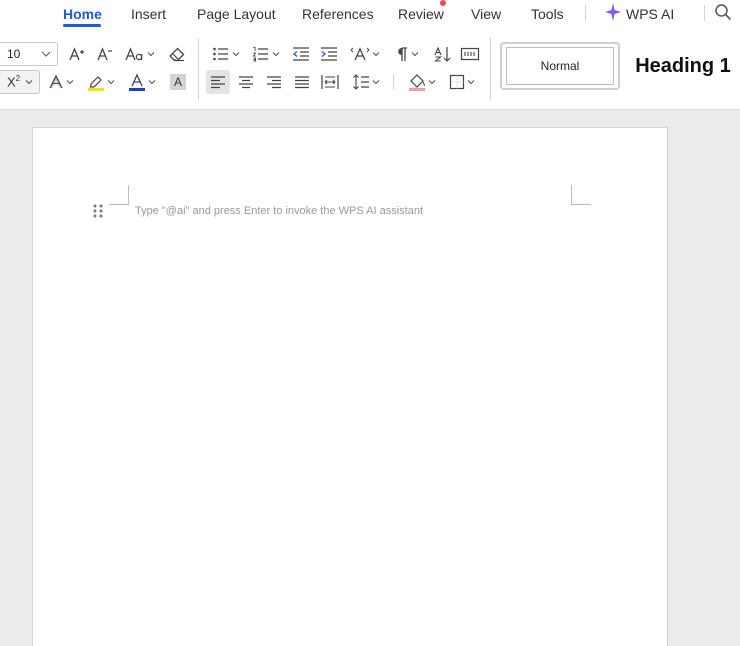 This screenshot has height=646, width=740. I want to click on font-color-icon, so click(137, 82).